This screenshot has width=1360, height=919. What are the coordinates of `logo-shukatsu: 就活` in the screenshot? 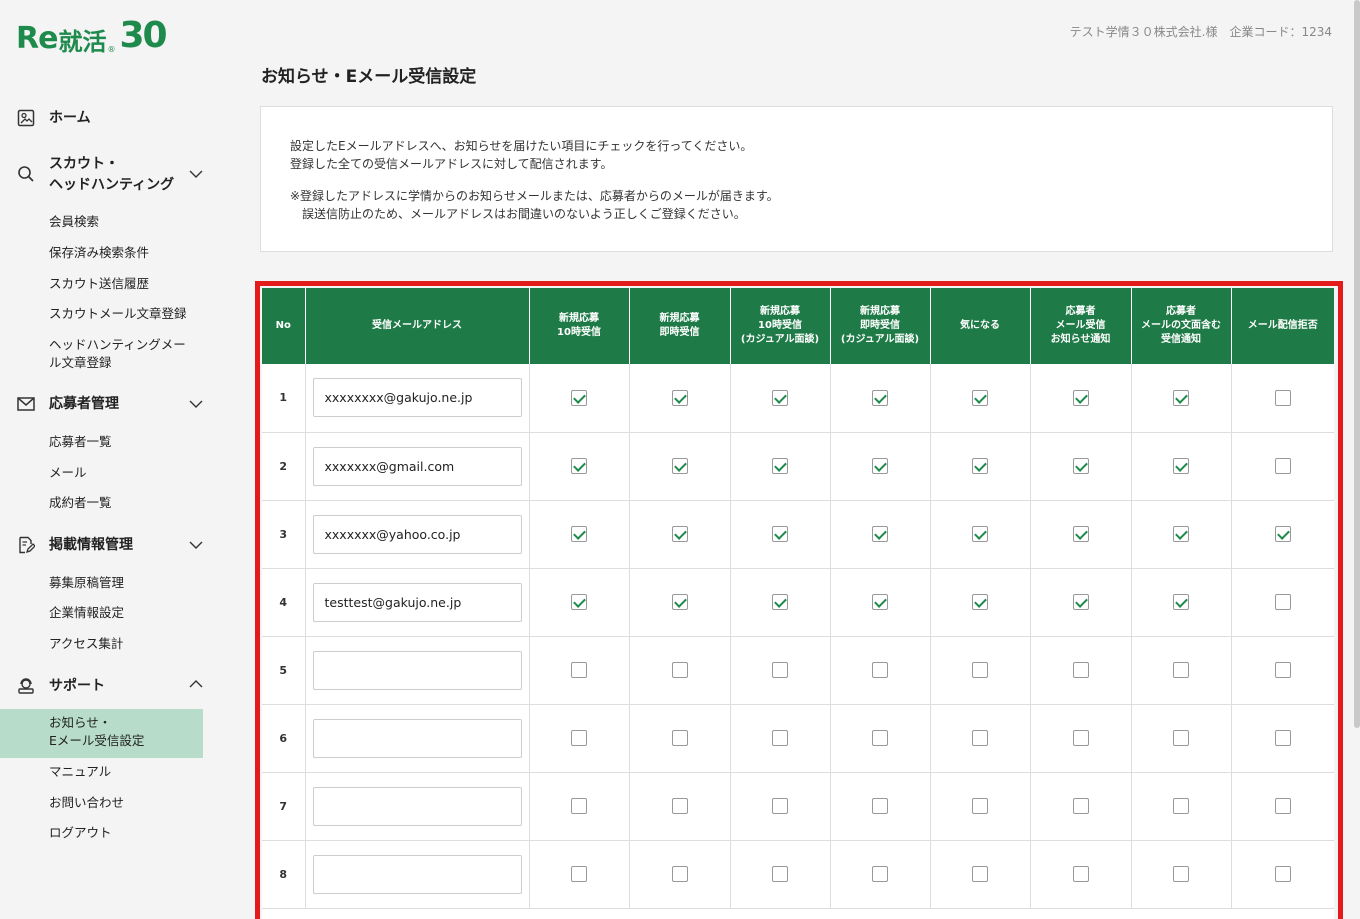 It's located at (82, 42).